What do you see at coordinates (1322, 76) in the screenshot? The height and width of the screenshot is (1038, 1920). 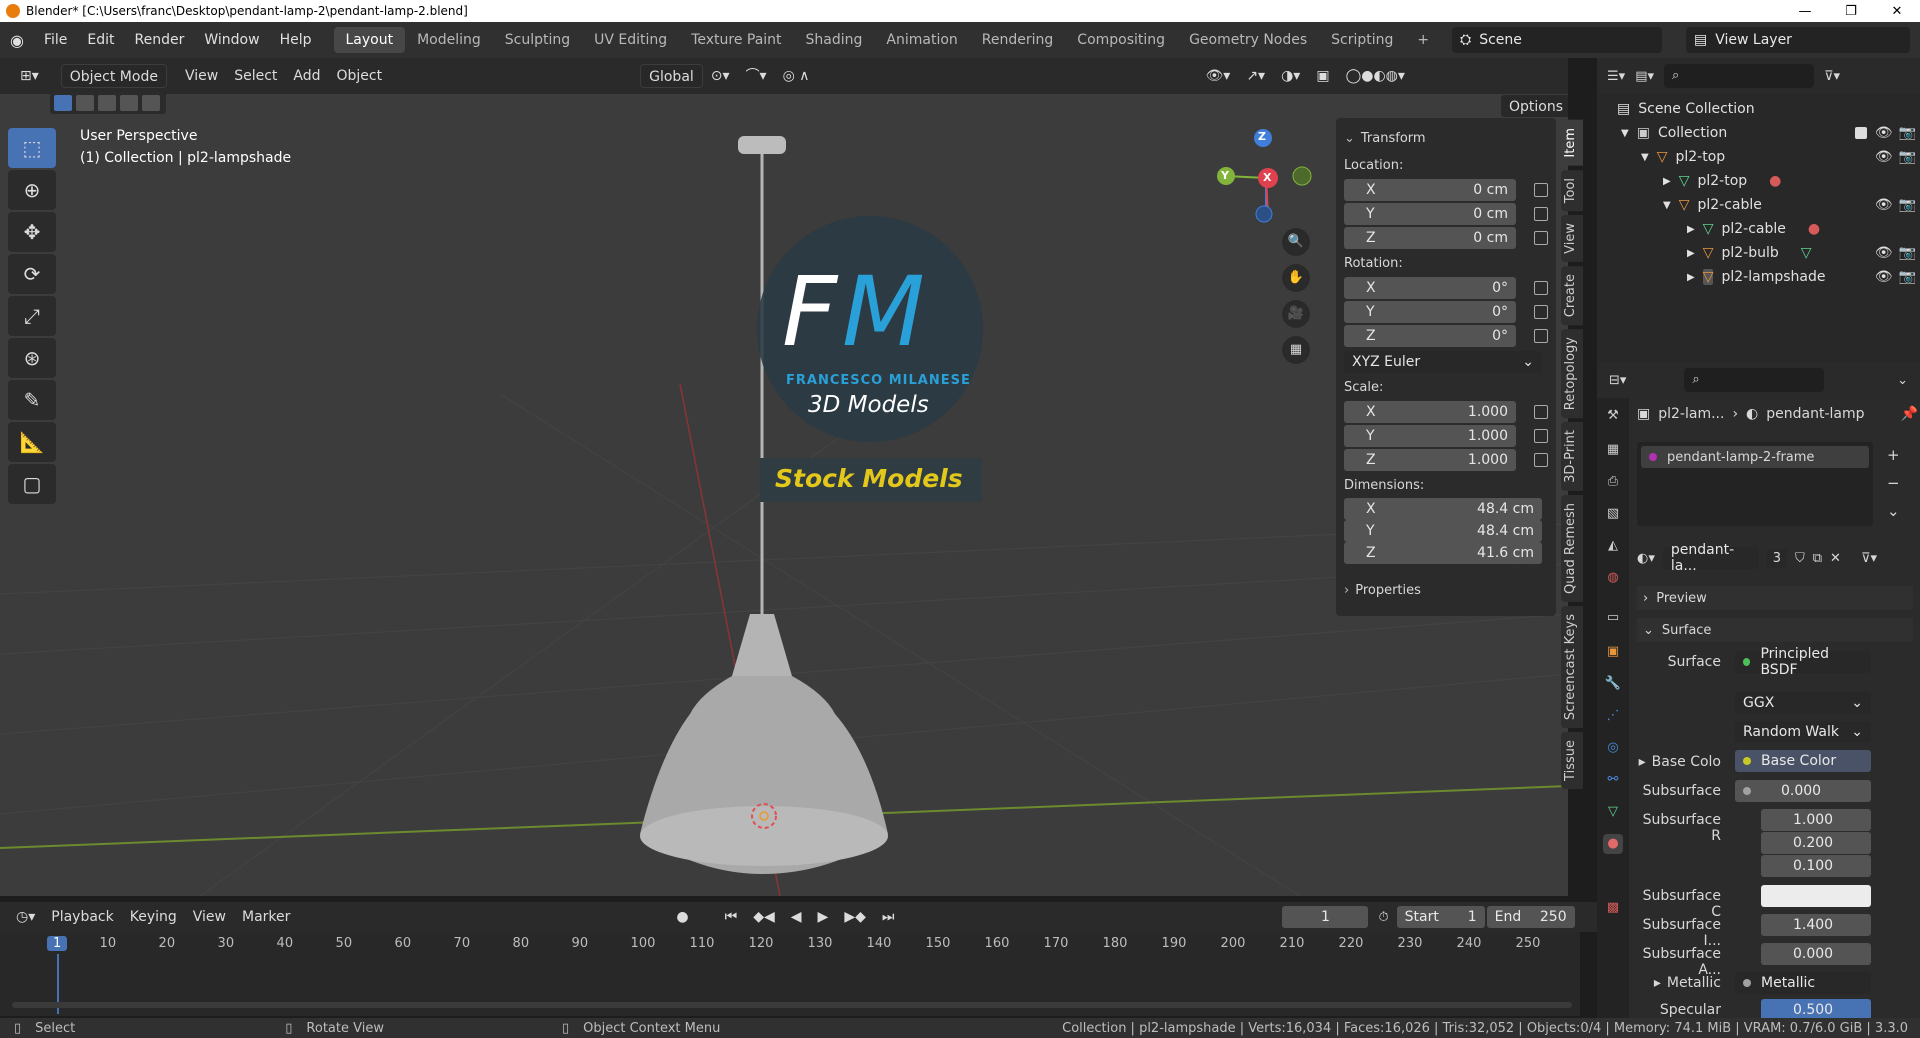 I see `xray-icon: ▣` at bounding box center [1322, 76].